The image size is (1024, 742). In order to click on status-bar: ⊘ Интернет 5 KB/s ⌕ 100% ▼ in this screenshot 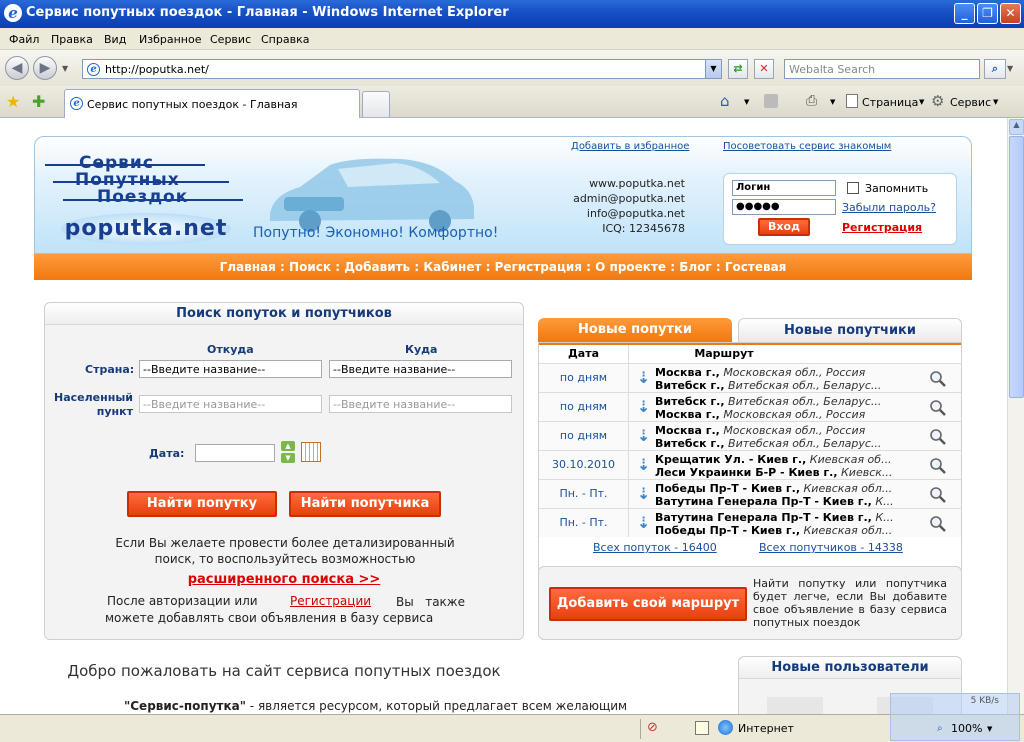, I will do `click(512, 717)`.